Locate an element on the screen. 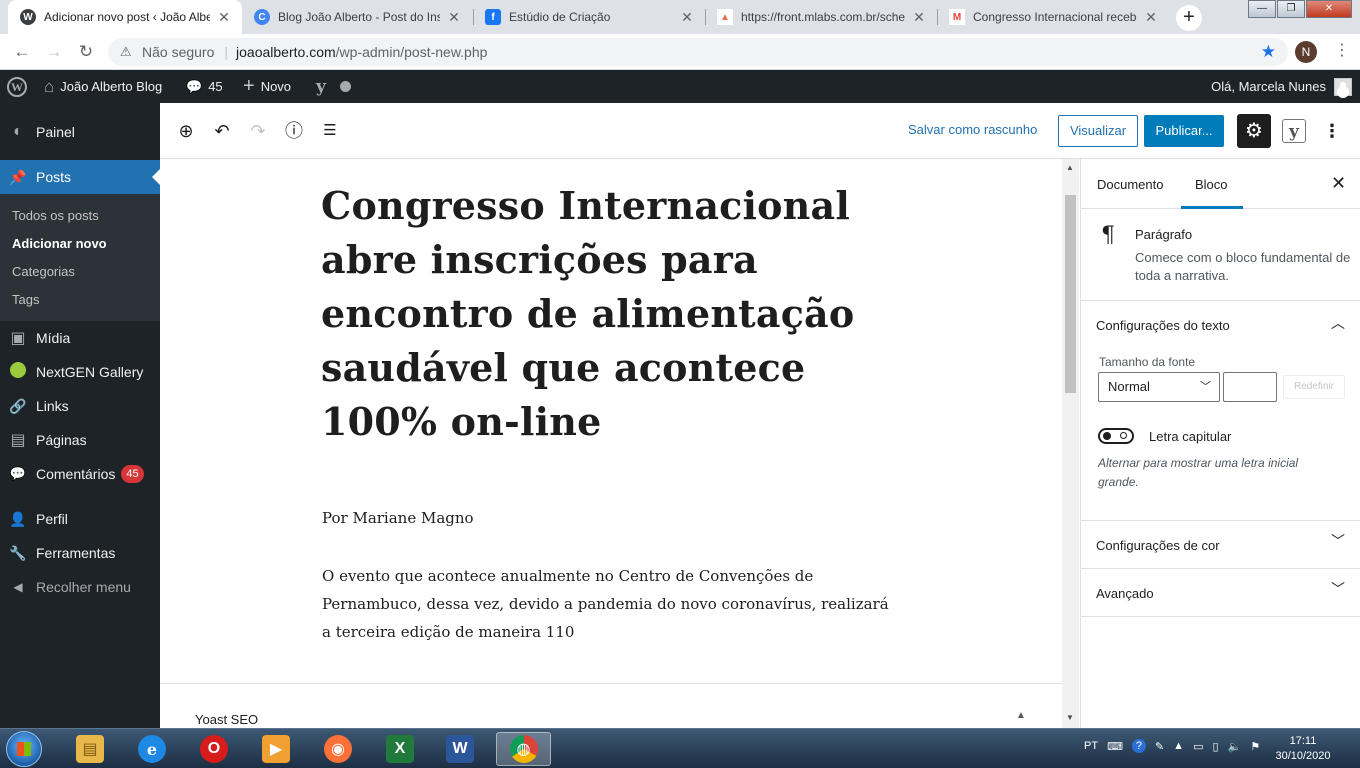 The width and height of the screenshot is (1360, 768). menu-item-links: 🔗 Links is located at coordinates (80, 406).